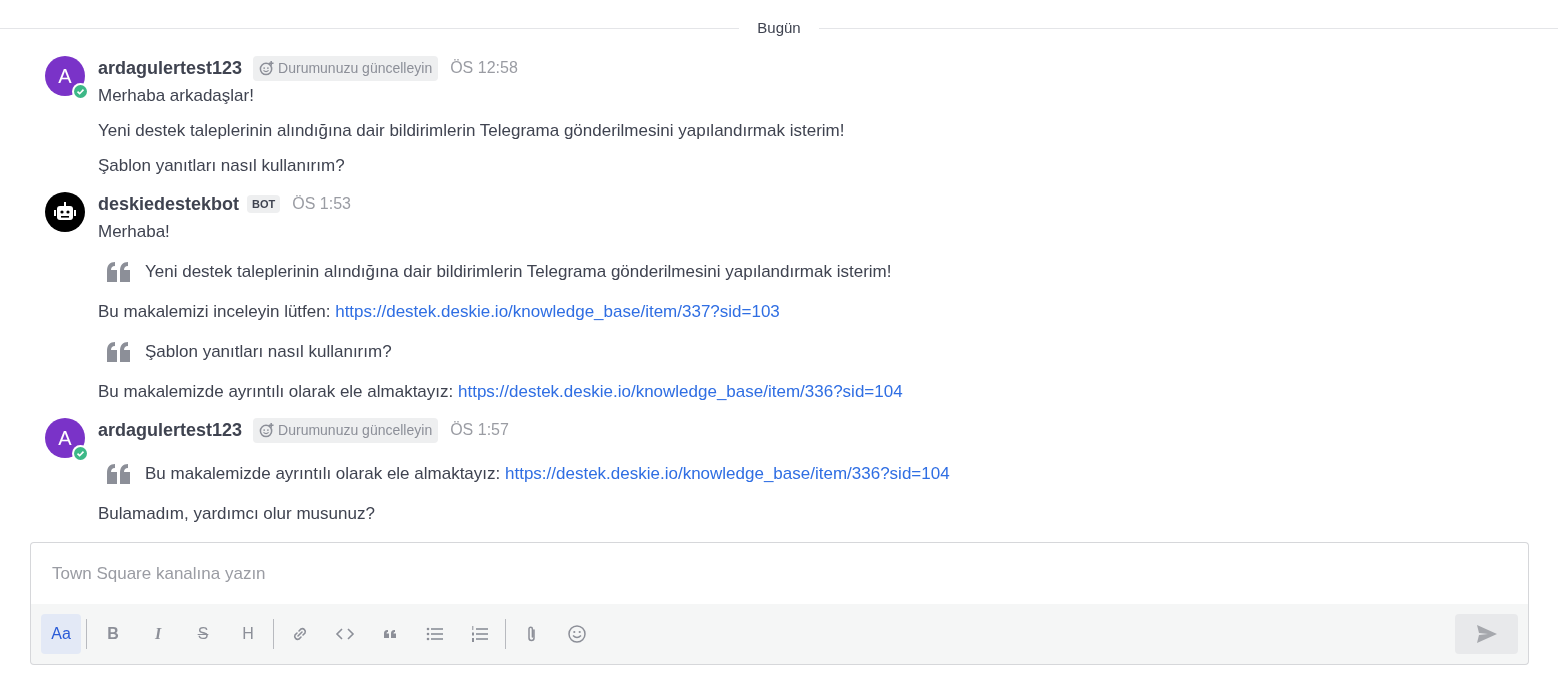 The height and width of the screenshot is (689, 1558). What do you see at coordinates (480, 634) in the screenshot?
I see `numbered-list-icon` at bounding box center [480, 634].